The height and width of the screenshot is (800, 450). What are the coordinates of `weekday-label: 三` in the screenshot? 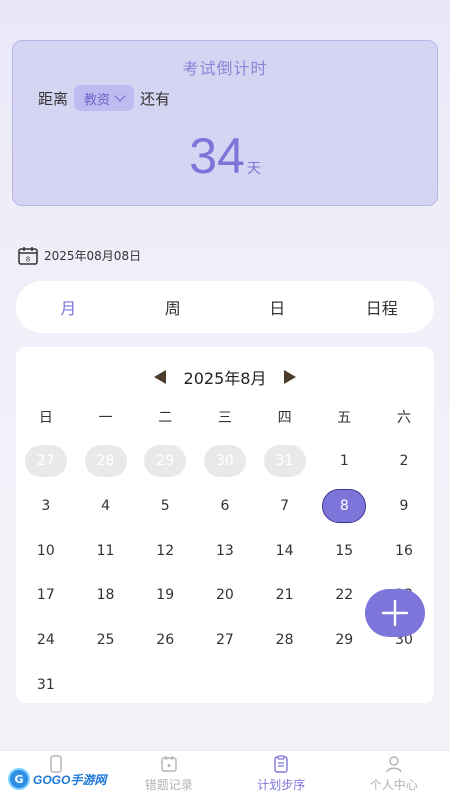 It's located at (224, 418).